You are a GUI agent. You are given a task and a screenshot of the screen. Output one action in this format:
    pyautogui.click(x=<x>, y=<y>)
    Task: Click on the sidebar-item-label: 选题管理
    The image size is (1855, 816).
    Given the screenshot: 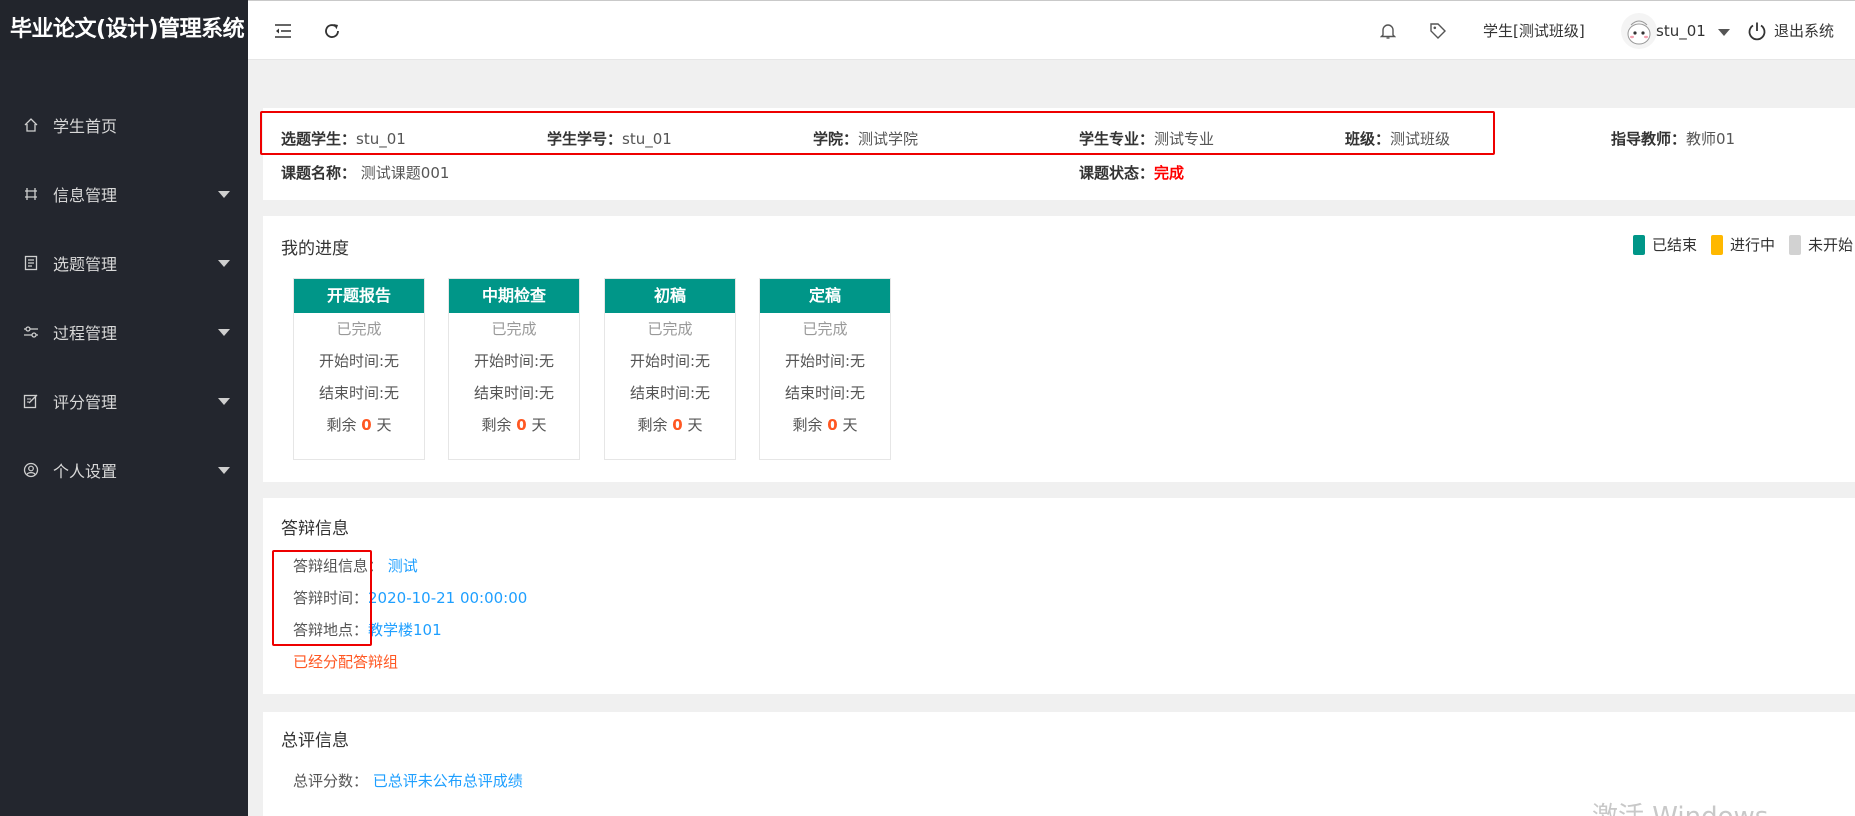 What is the action you would take?
    pyautogui.click(x=85, y=264)
    